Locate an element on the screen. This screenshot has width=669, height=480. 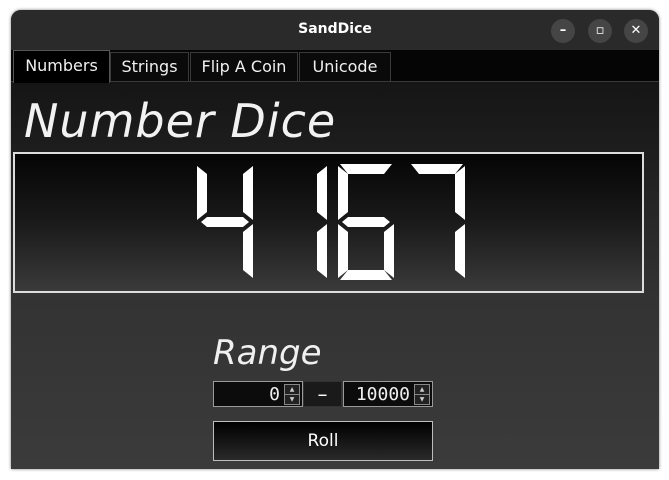
range-min-decrement-icon: ▼ is located at coordinates (292, 399).